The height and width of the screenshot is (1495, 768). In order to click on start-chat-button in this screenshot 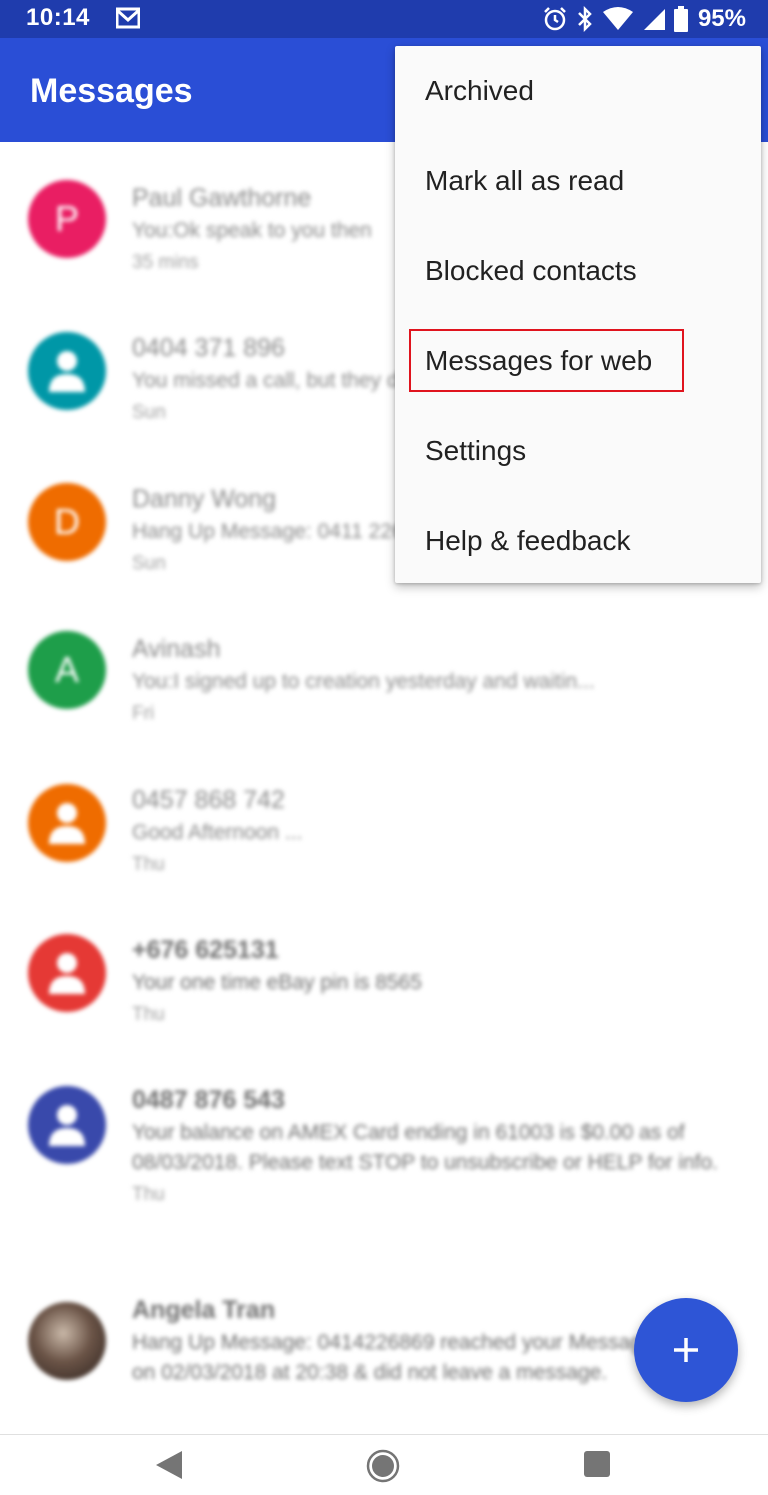, I will do `click(686, 1350)`.